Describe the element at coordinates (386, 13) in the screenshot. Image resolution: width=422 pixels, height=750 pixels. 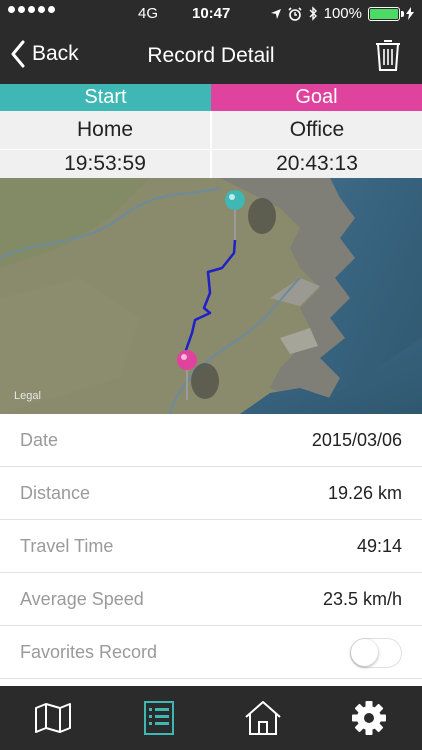
I see `battery-icon` at that location.